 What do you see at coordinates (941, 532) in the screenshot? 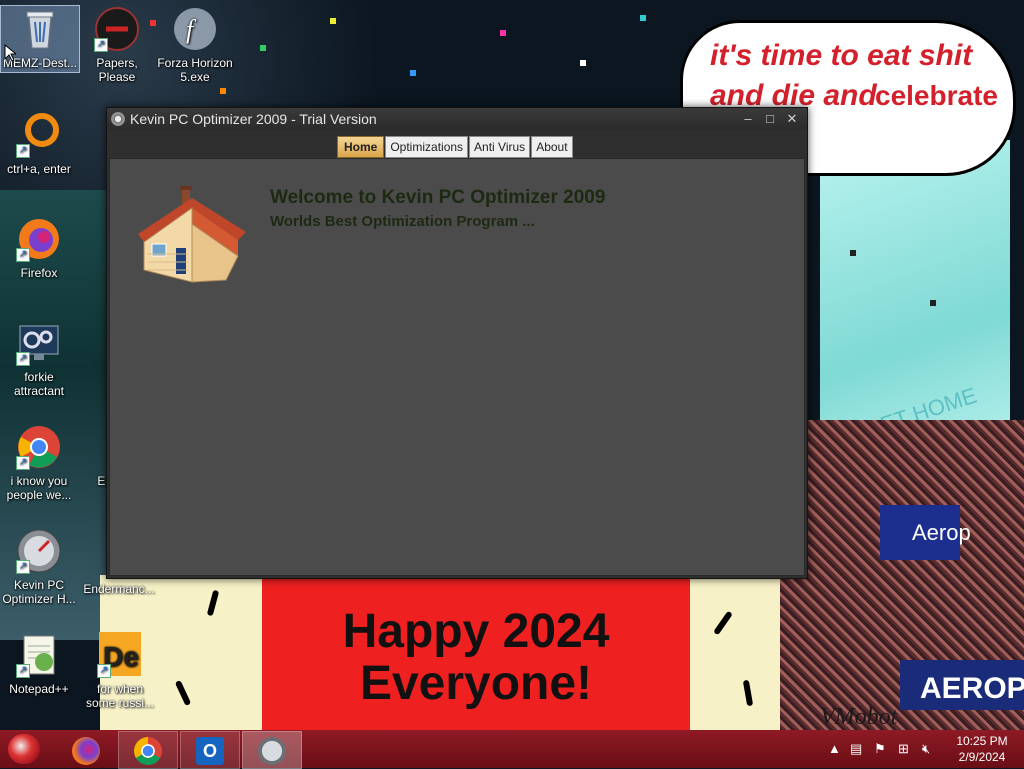
I see `wallpaper-sign-aero: Aerop` at bounding box center [941, 532].